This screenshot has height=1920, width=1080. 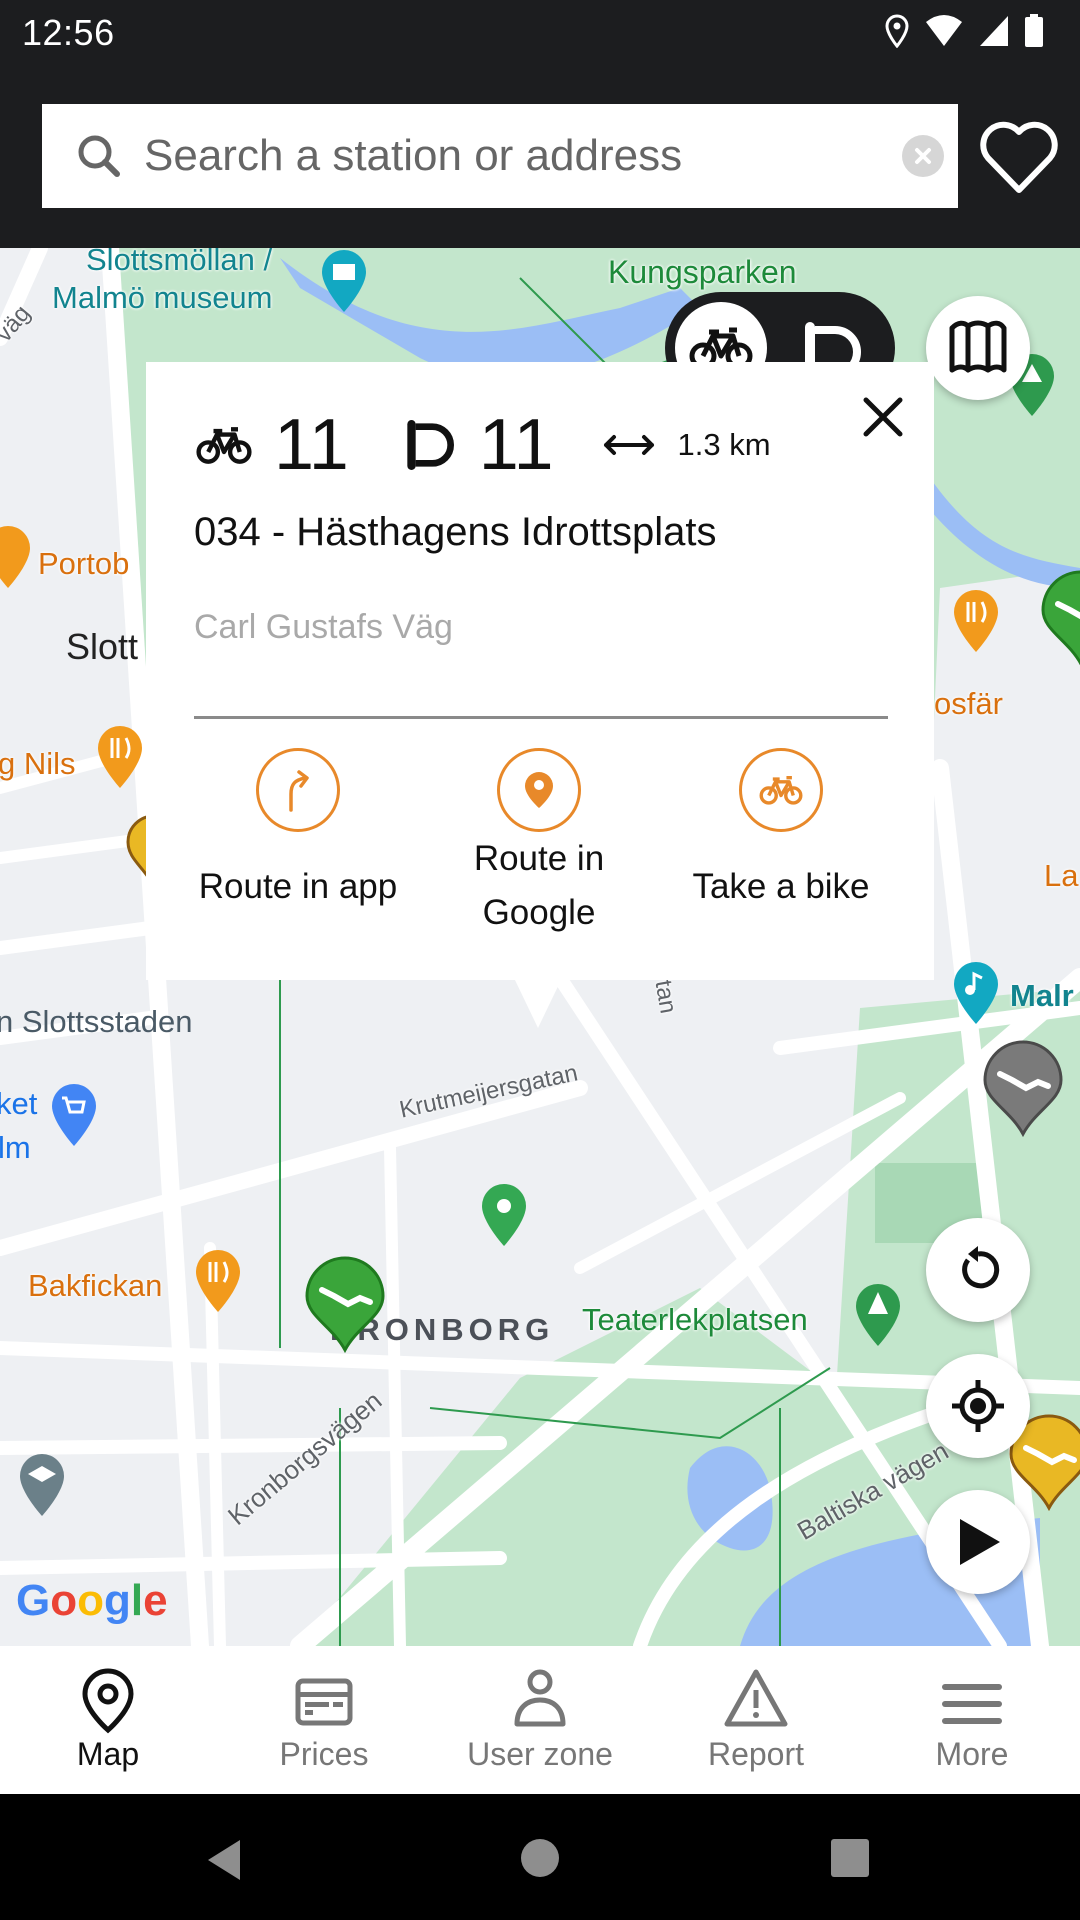 I want to click on bikes-available-count: 11, so click(x=311, y=445).